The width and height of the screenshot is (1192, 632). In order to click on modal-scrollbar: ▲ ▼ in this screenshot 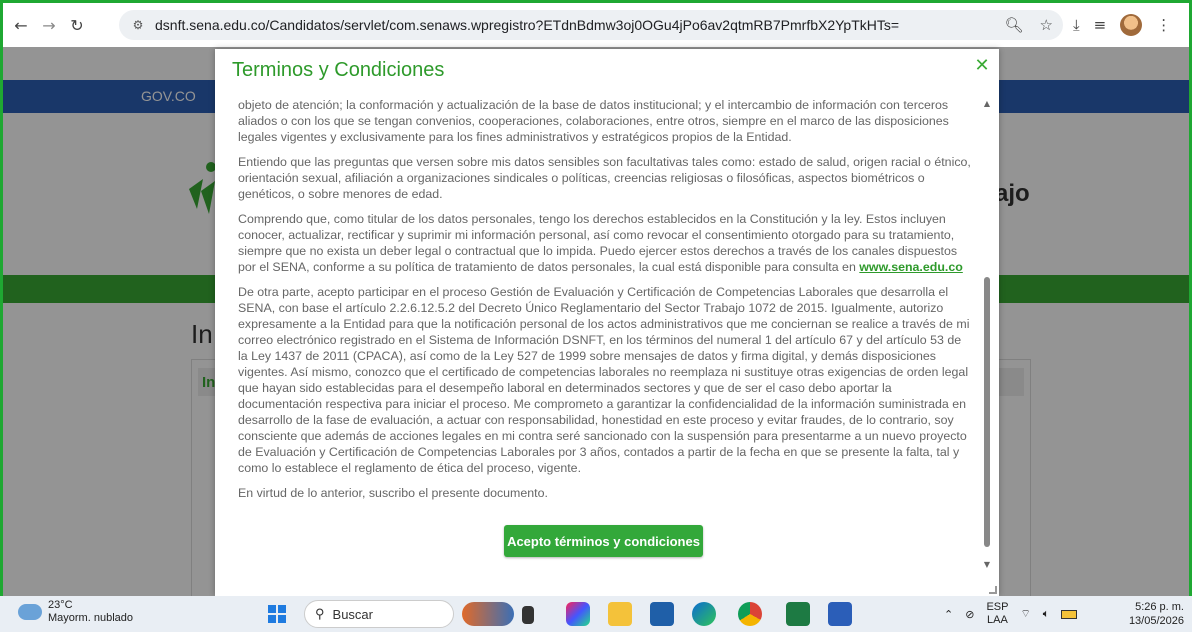, I will do `click(987, 334)`.